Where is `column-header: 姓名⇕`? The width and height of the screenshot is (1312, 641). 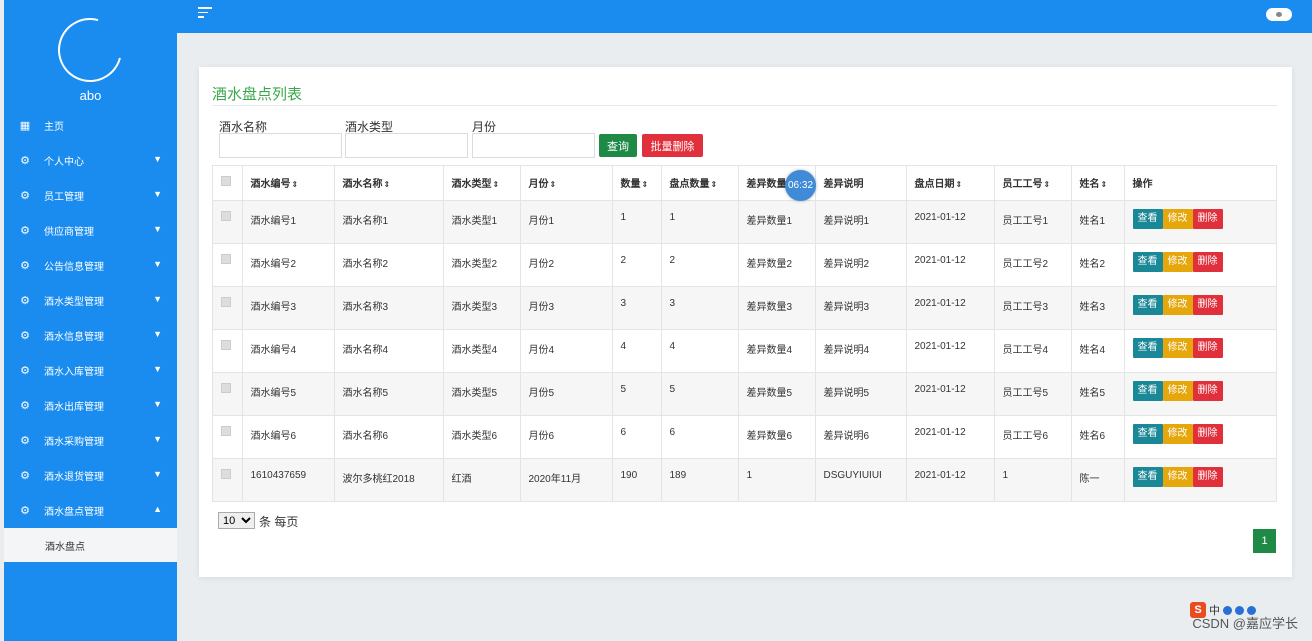
column-header: 姓名⇕ is located at coordinates (1098, 183).